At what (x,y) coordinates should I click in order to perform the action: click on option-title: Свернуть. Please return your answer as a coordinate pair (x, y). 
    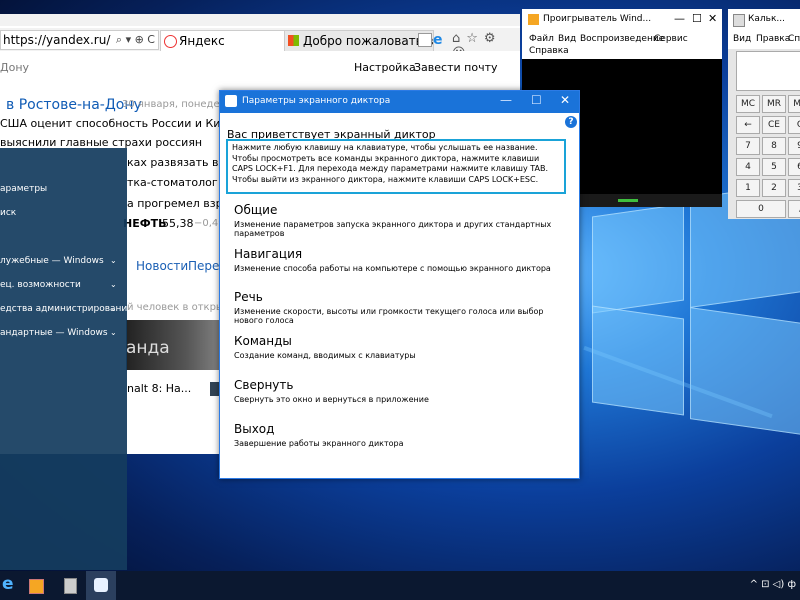
    Looking at the image, I should click on (399, 385).